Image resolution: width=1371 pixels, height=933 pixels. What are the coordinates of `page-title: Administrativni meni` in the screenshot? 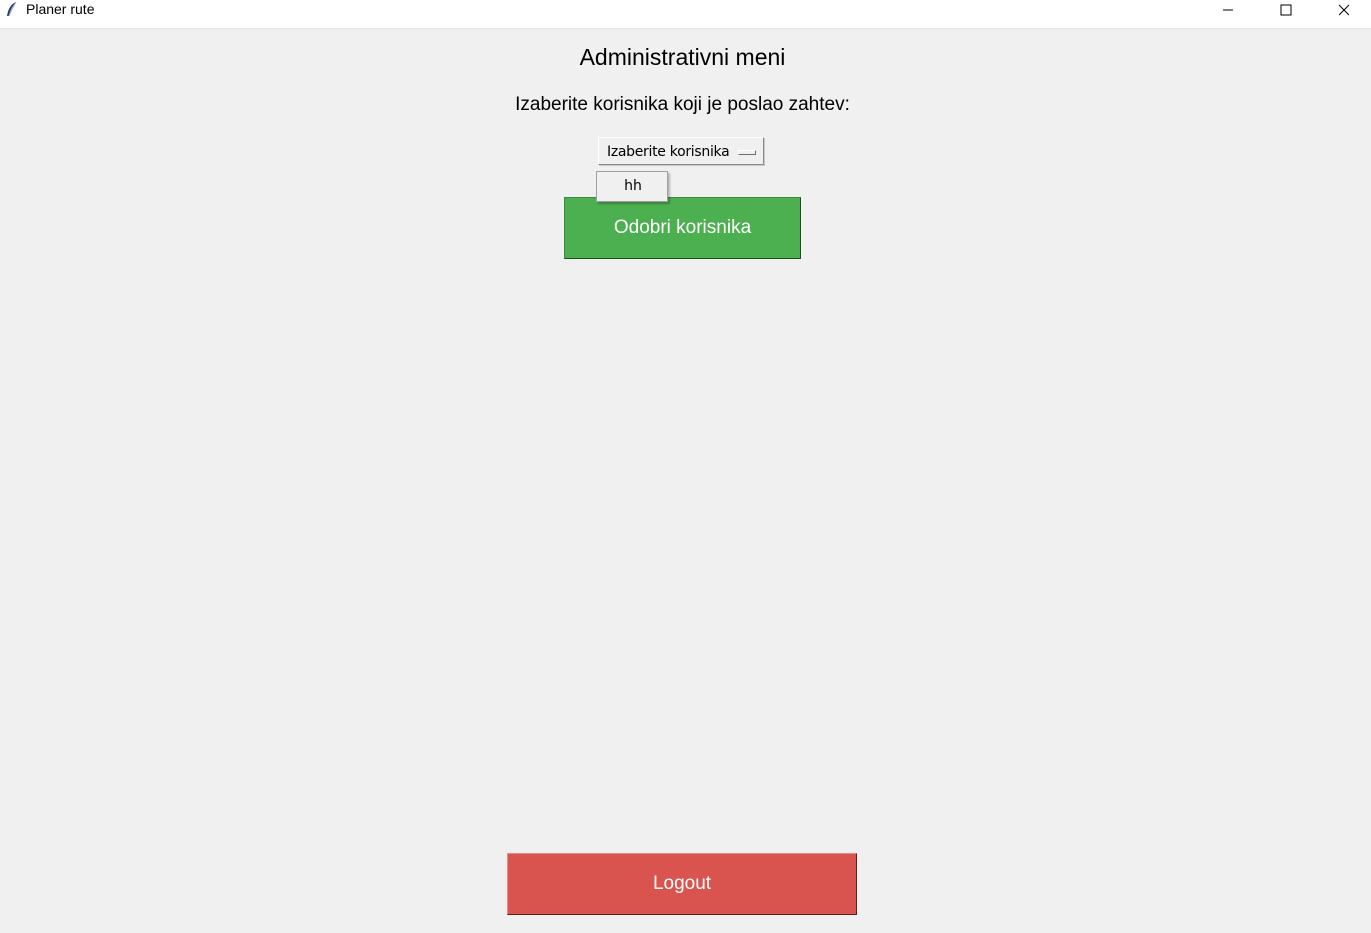 It's located at (682, 57).